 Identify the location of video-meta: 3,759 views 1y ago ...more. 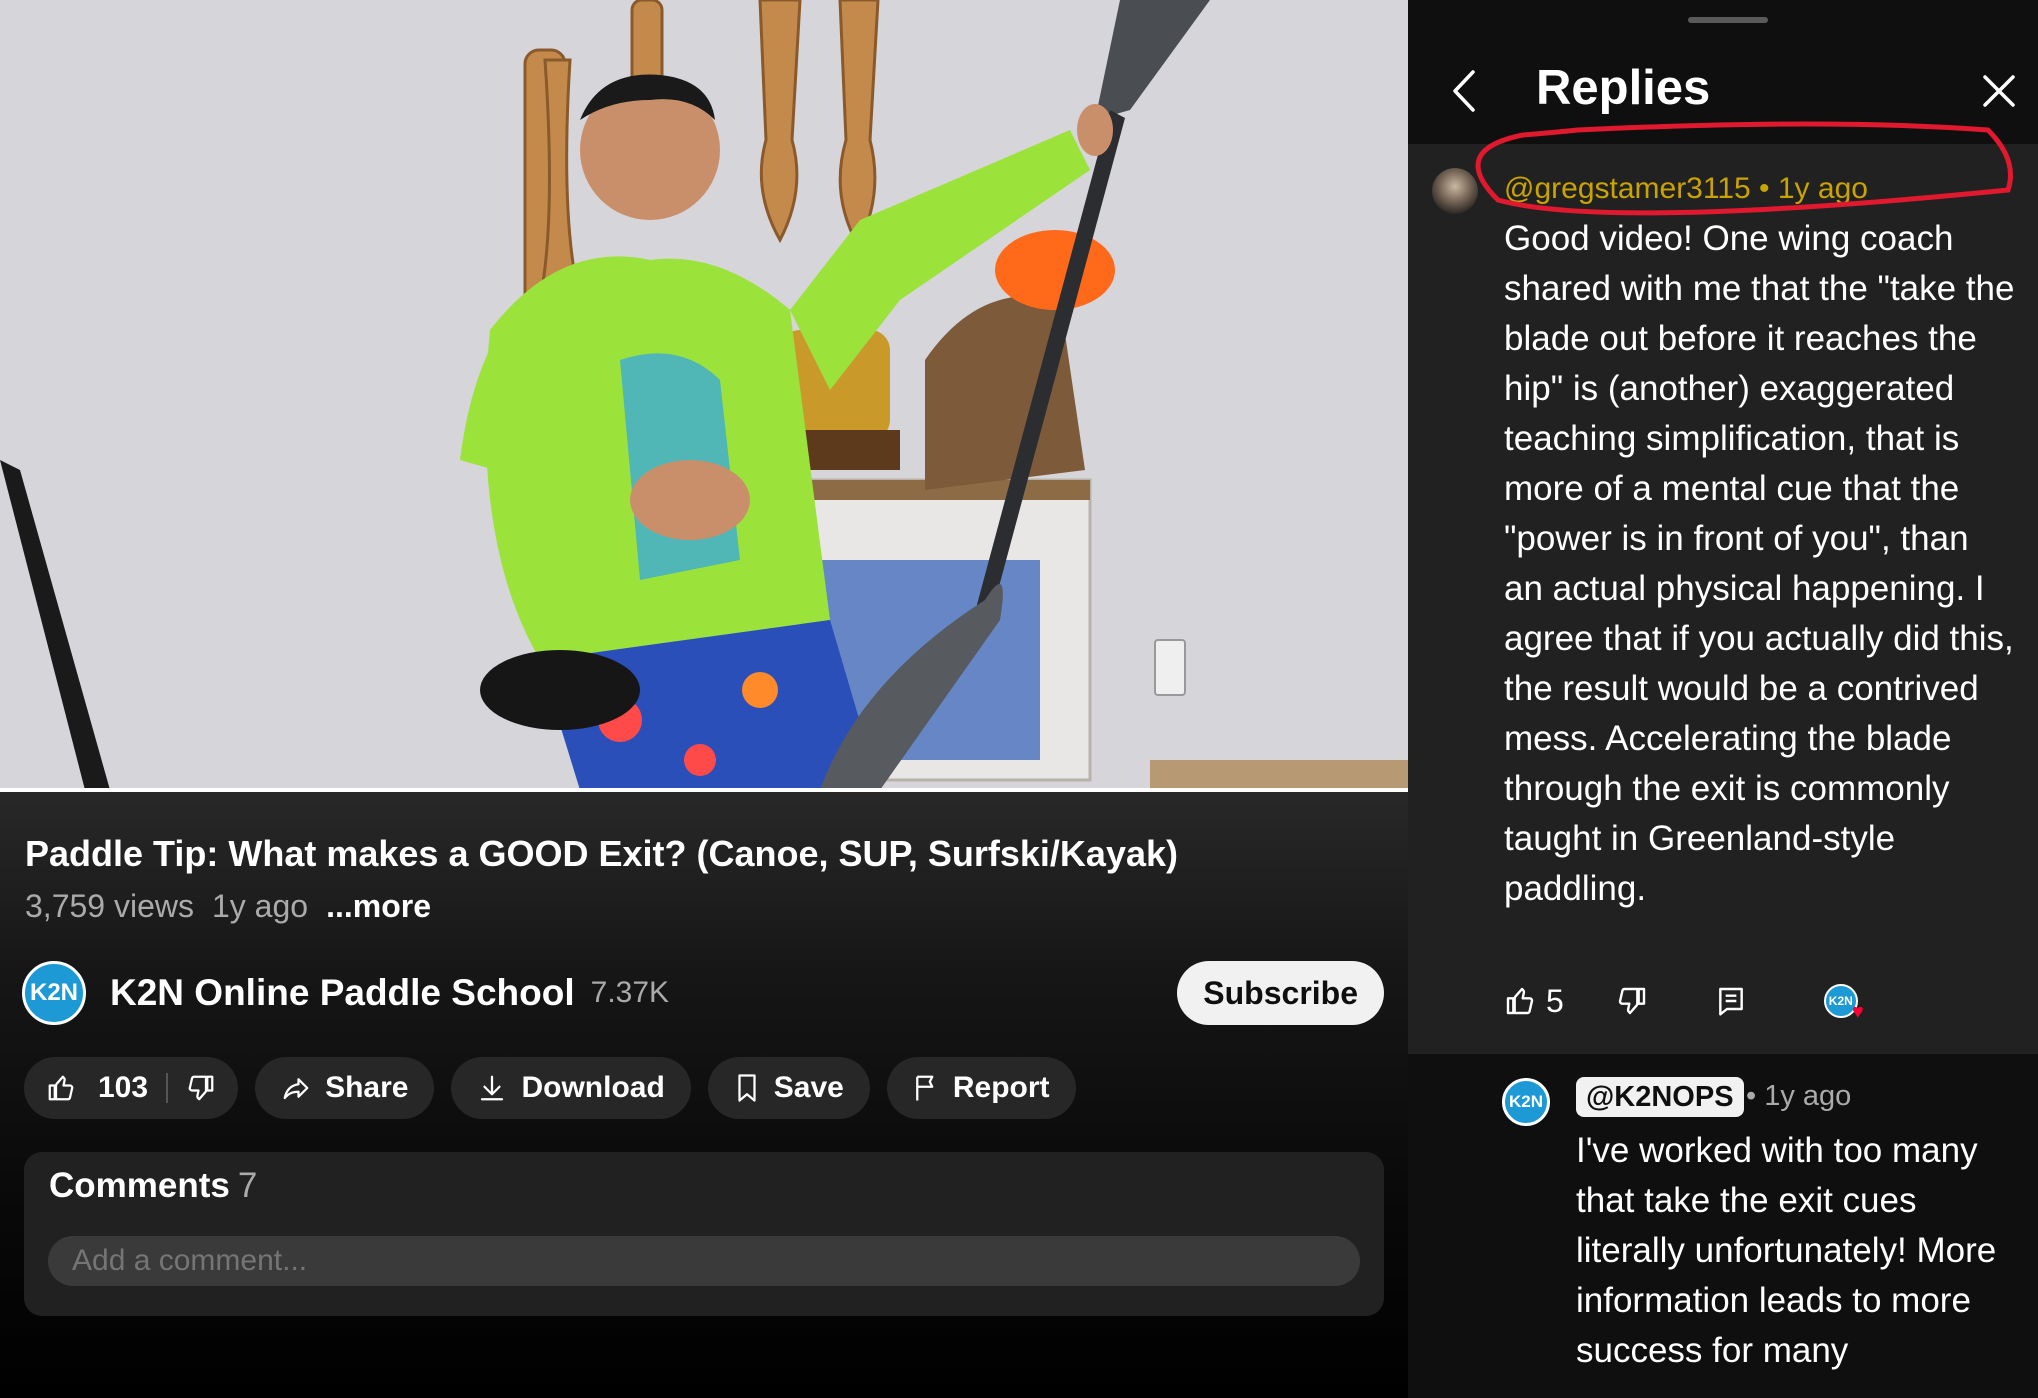
(228, 906).